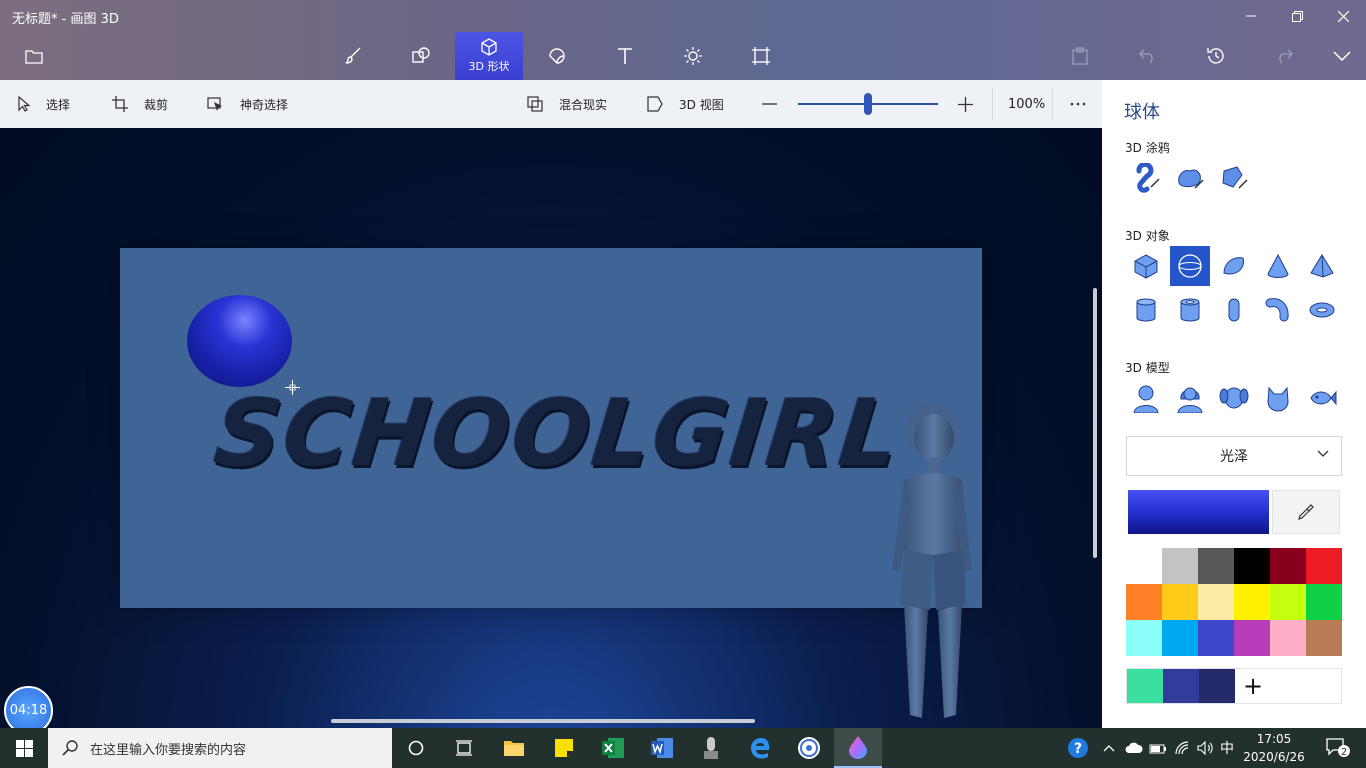  Describe the element at coordinates (809, 748) in the screenshot. I see `taskbar-app` at that location.